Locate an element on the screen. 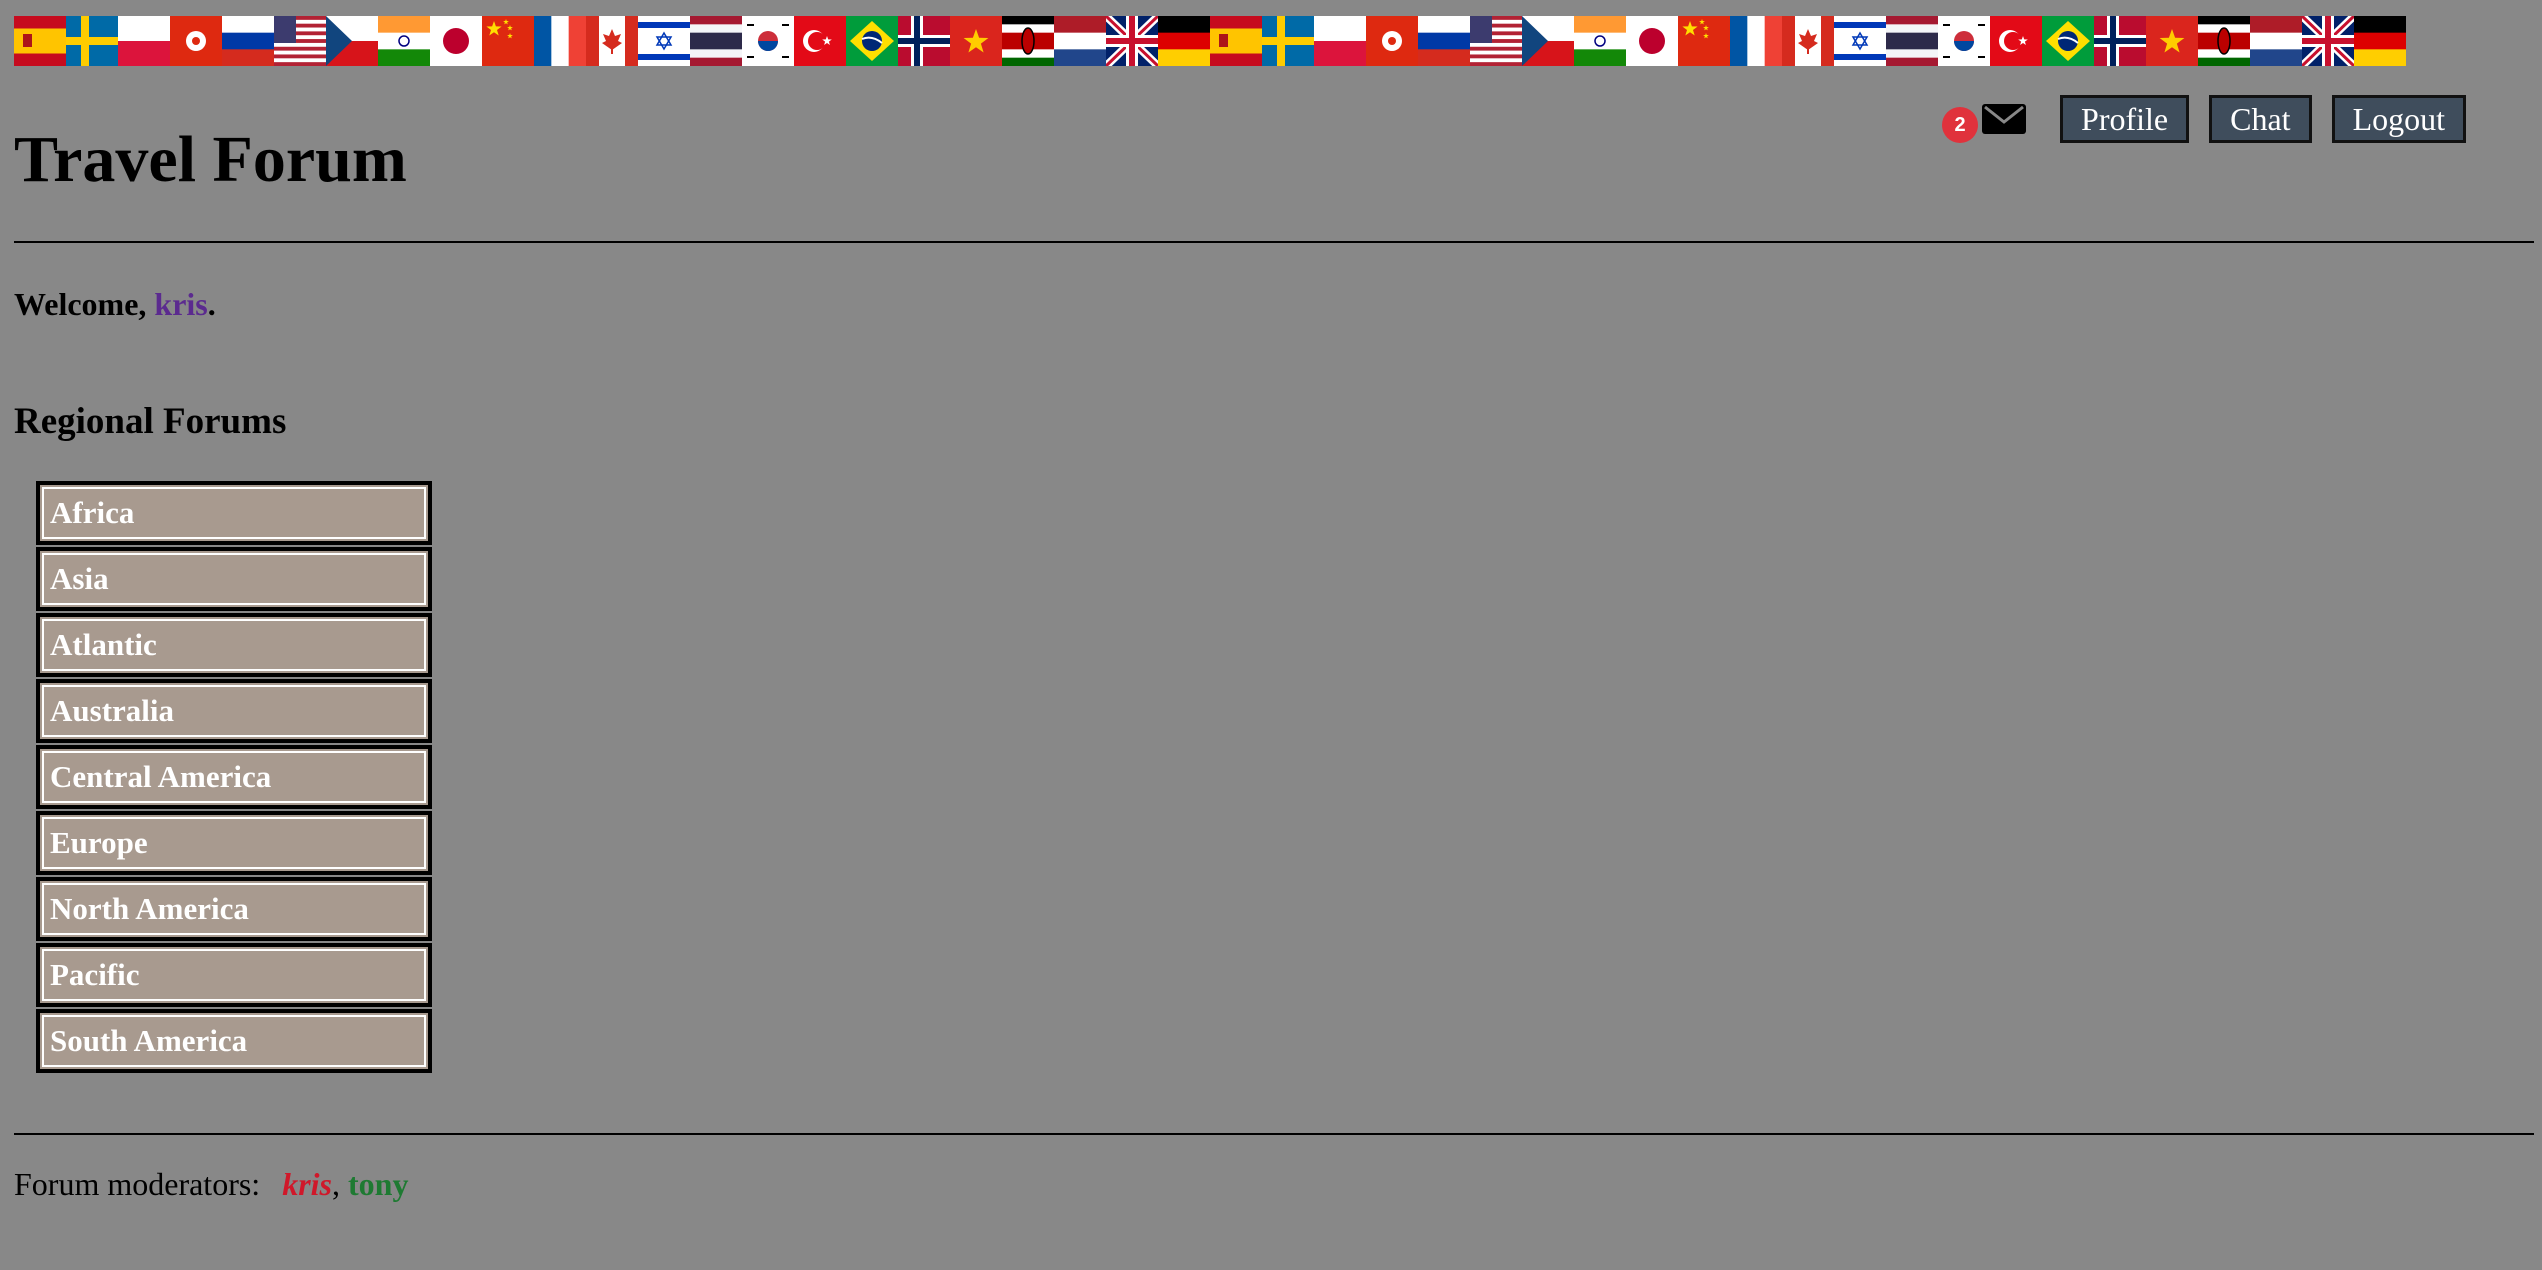  welcome-message: Welcome, kris. is located at coordinates (115, 304).